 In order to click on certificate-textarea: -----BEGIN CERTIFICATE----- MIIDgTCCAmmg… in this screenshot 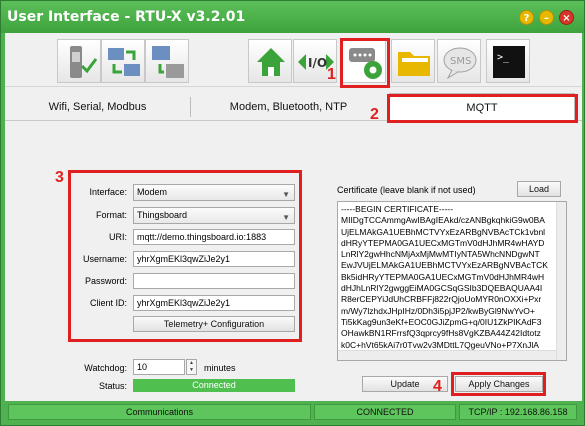, I will do `click(452, 281)`.